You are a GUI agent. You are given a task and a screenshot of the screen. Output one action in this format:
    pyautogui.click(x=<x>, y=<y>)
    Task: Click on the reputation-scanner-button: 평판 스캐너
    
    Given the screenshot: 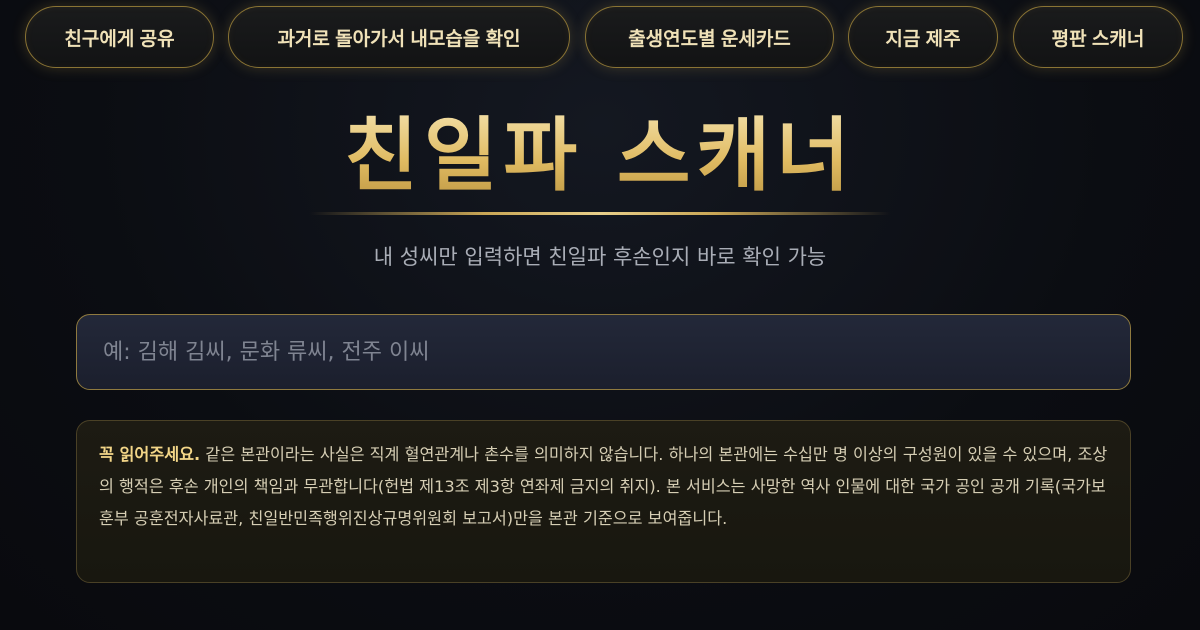 What is the action you would take?
    pyautogui.click(x=1098, y=37)
    